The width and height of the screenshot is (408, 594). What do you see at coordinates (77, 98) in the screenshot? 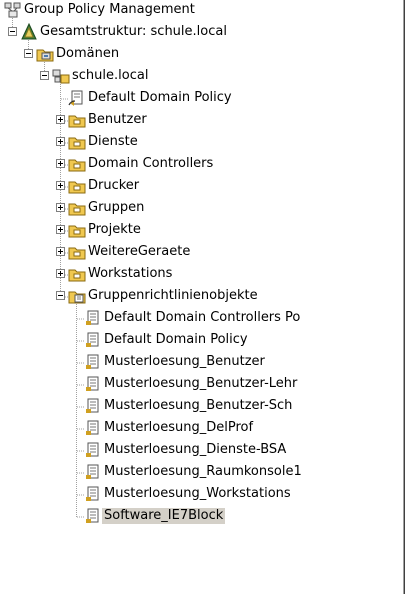
I see `gpo-link-icon` at bounding box center [77, 98].